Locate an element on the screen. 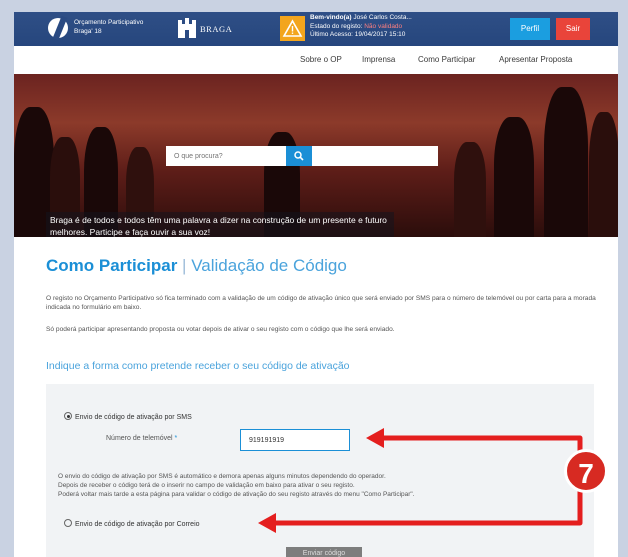 The height and width of the screenshot is (557, 628). arrow-head-phone is located at coordinates (375, 438).